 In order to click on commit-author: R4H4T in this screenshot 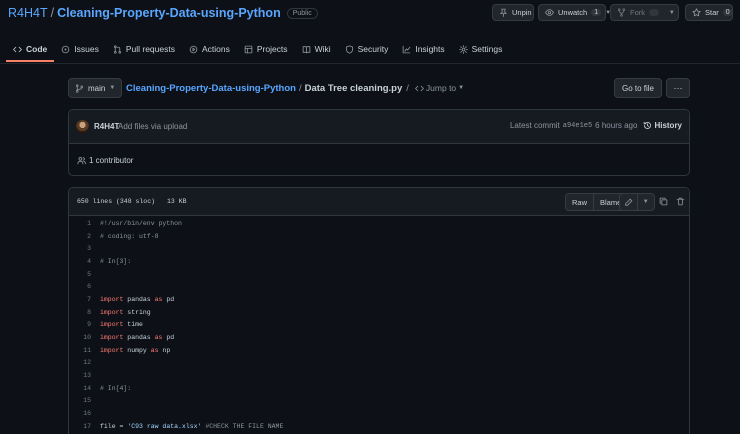, I will do `click(106, 126)`.